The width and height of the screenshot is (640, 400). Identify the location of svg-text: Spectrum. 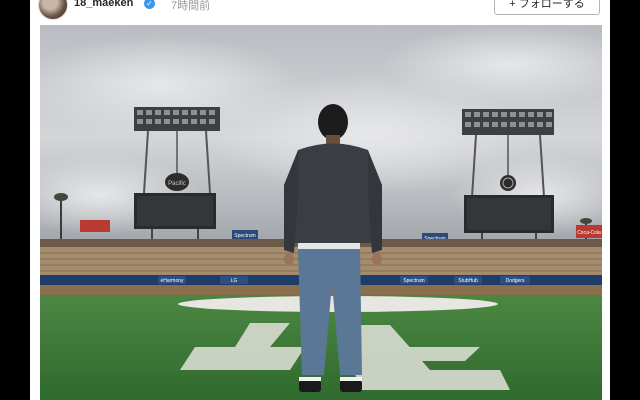
(413, 281).